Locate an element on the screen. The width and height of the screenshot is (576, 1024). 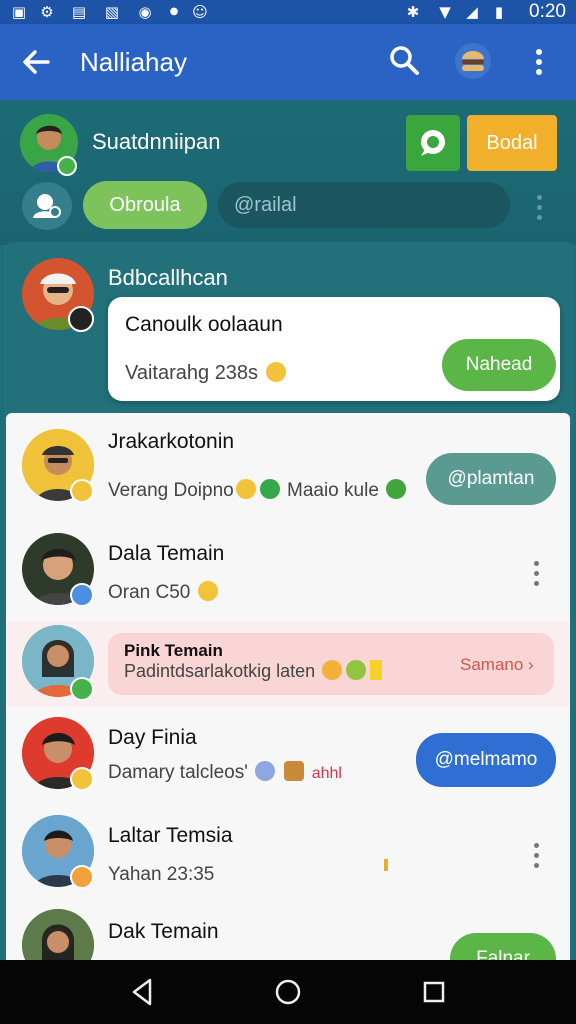
featured-name: Bdbcallhcan is located at coordinates (168, 277).